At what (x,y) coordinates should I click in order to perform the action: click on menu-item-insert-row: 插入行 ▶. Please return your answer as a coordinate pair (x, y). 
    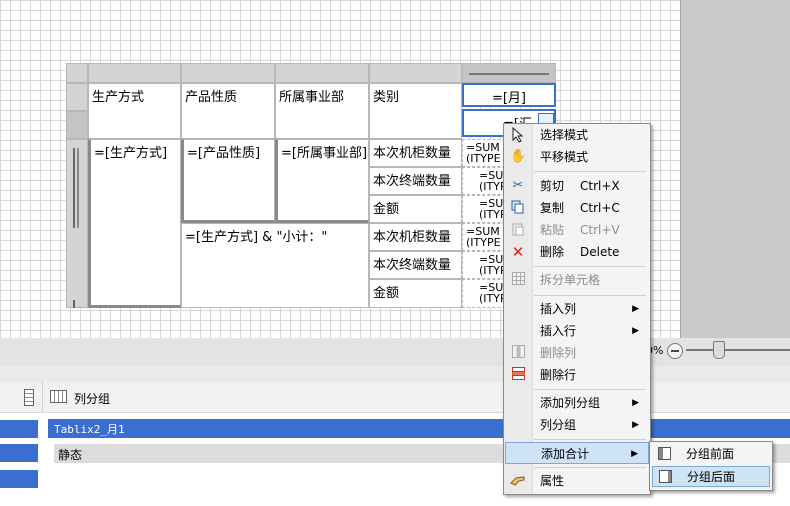
    Looking at the image, I should click on (577, 331).